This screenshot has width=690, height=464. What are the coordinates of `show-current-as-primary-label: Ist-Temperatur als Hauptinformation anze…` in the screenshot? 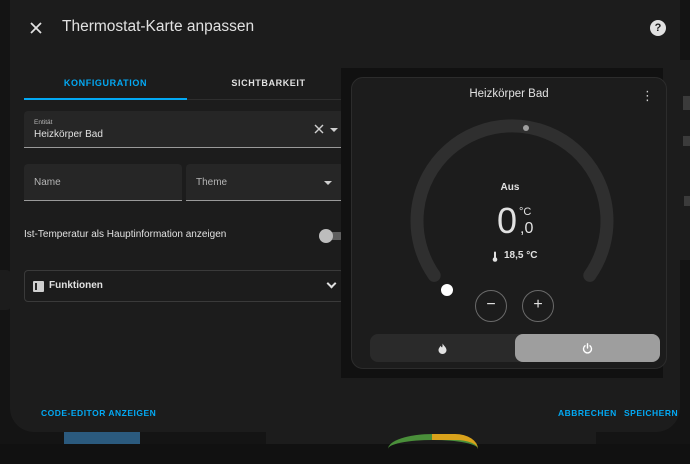 It's located at (125, 234).